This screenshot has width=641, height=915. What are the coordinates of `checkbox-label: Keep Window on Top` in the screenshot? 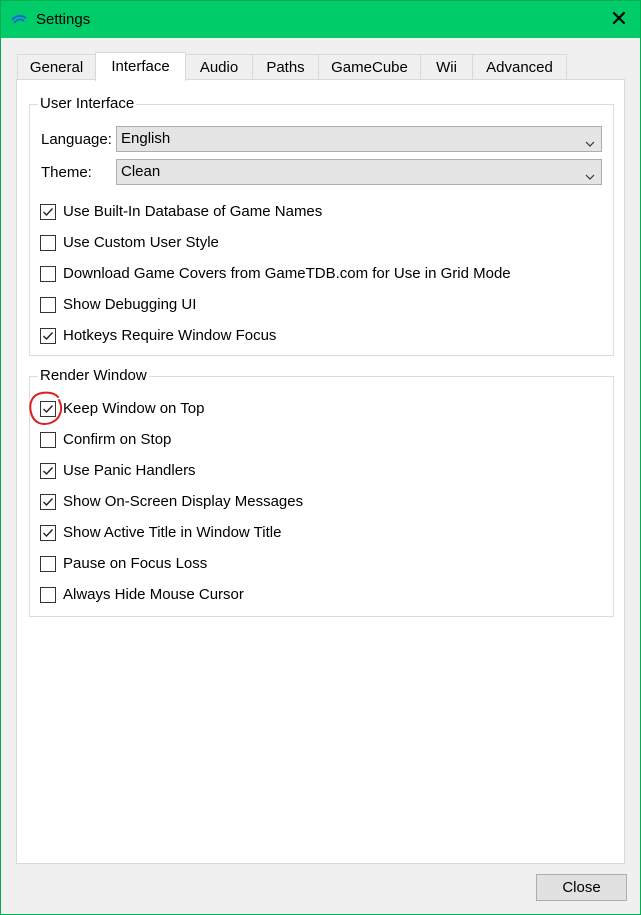 It's located at (134, 408).